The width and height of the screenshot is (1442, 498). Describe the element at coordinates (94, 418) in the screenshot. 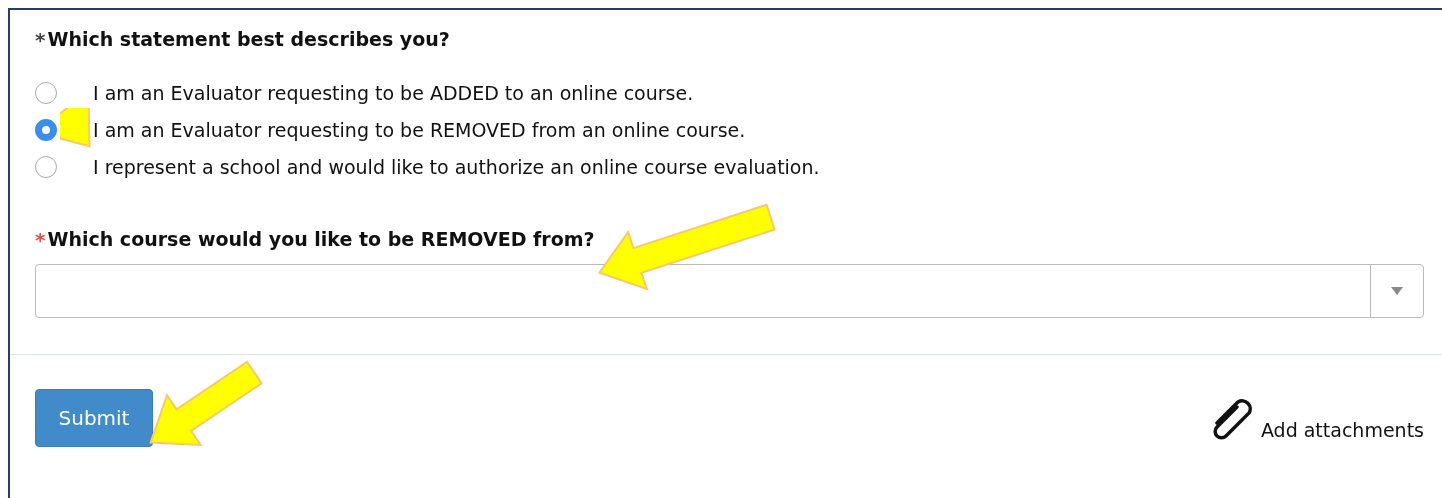

I see `submit-button: Submit` at that location.